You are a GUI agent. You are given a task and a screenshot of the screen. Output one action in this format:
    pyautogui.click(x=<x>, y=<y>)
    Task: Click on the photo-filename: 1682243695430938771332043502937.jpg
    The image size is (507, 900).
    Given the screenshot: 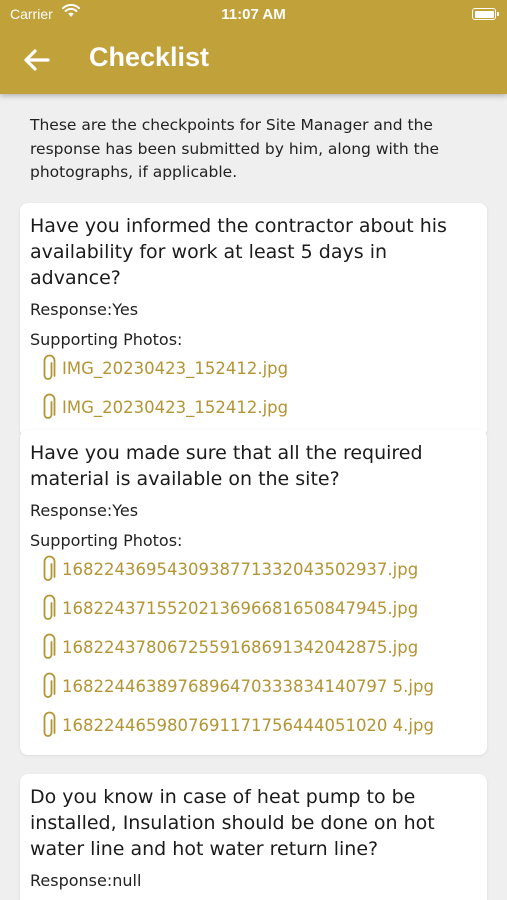 What is the action you would take?
    pyautogui.click(x=240, y=569)
    